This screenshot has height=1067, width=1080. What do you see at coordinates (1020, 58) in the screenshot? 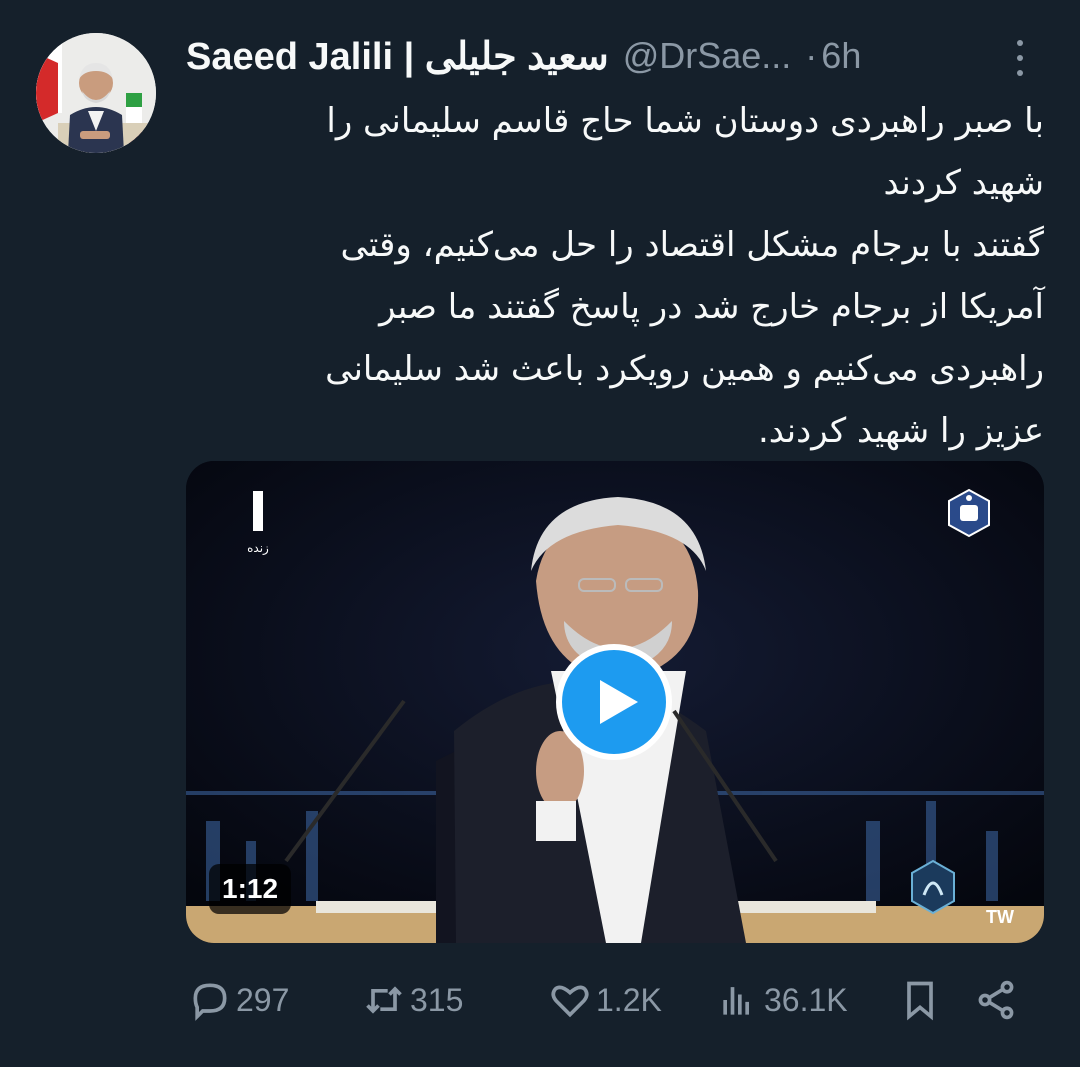
I see `more-options-icon` at bounding box center [1020, 58].